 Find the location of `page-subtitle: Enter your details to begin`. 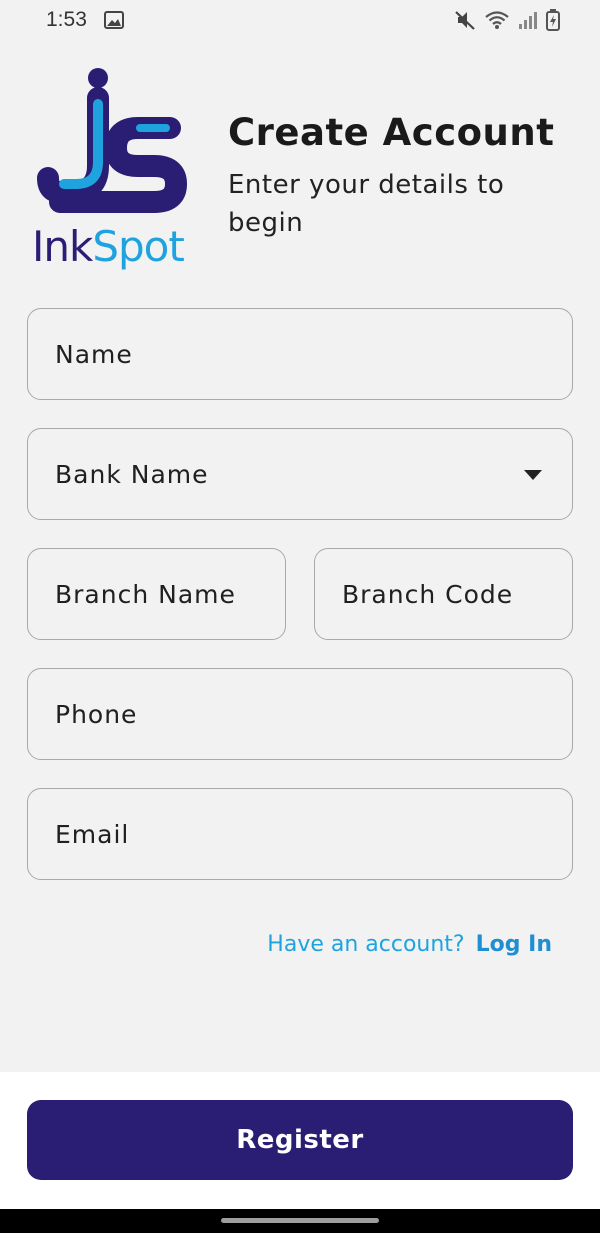

page-subtitle: Enter your details to begin is located at coordinates (366, 204).